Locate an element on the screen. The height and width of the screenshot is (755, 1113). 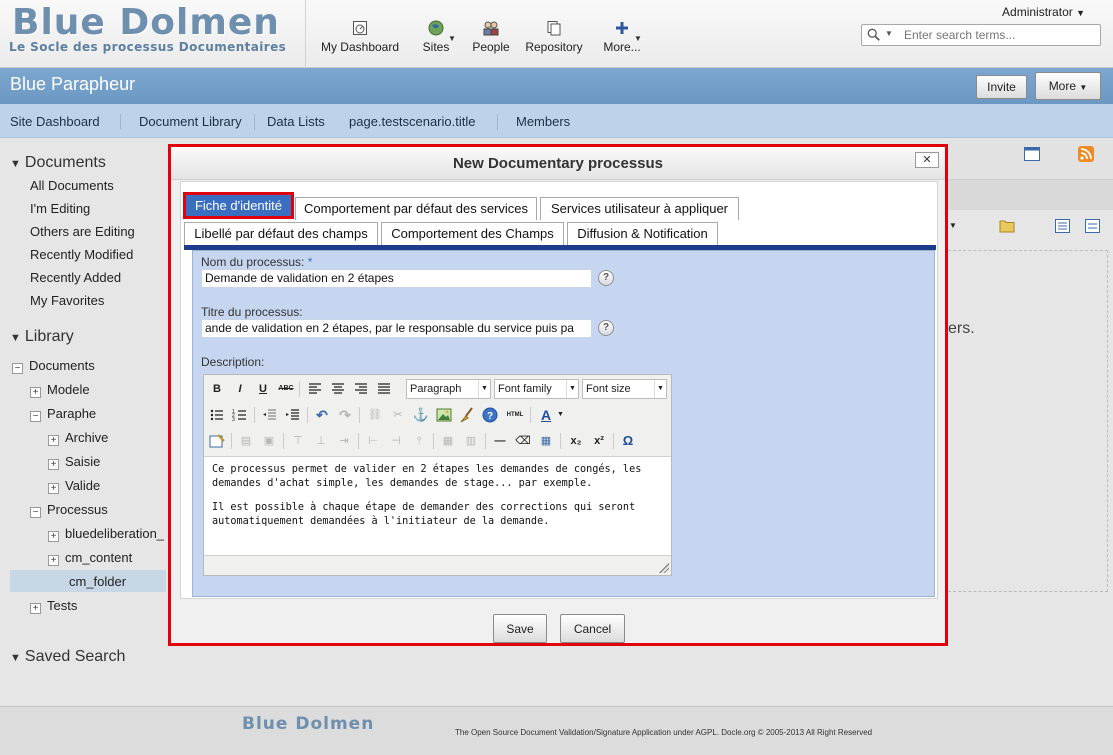
insert-col-after-icon: ⊣ is located at coordinates (396, 441).